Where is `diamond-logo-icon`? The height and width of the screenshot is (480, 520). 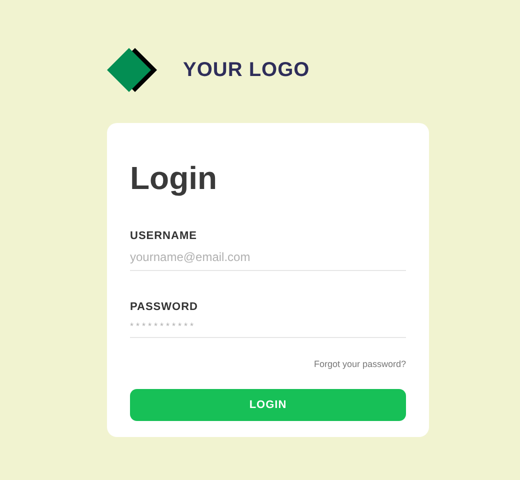 diamond-logo-icon is located at coordinates (133, 70).